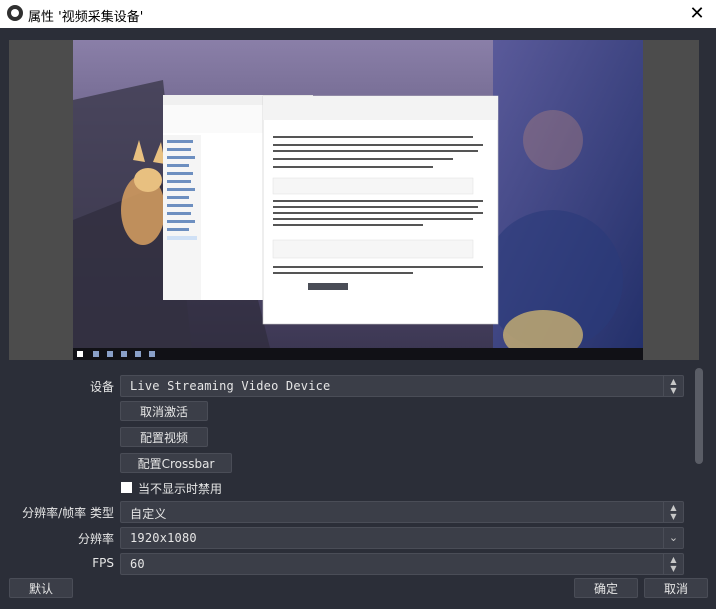  Describe the element at coordinates (697, 14) in the screenshot. I see `close-button: ✕` at that location.